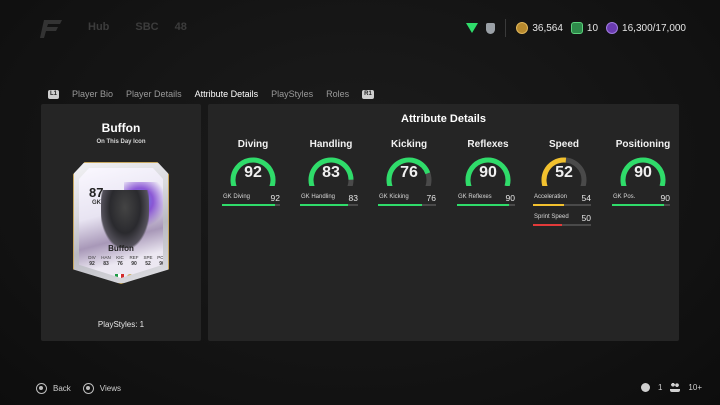  Describe the element at coordinates (488, 171) in the screenshot. I see `attribute-gauge: 90` at that location.